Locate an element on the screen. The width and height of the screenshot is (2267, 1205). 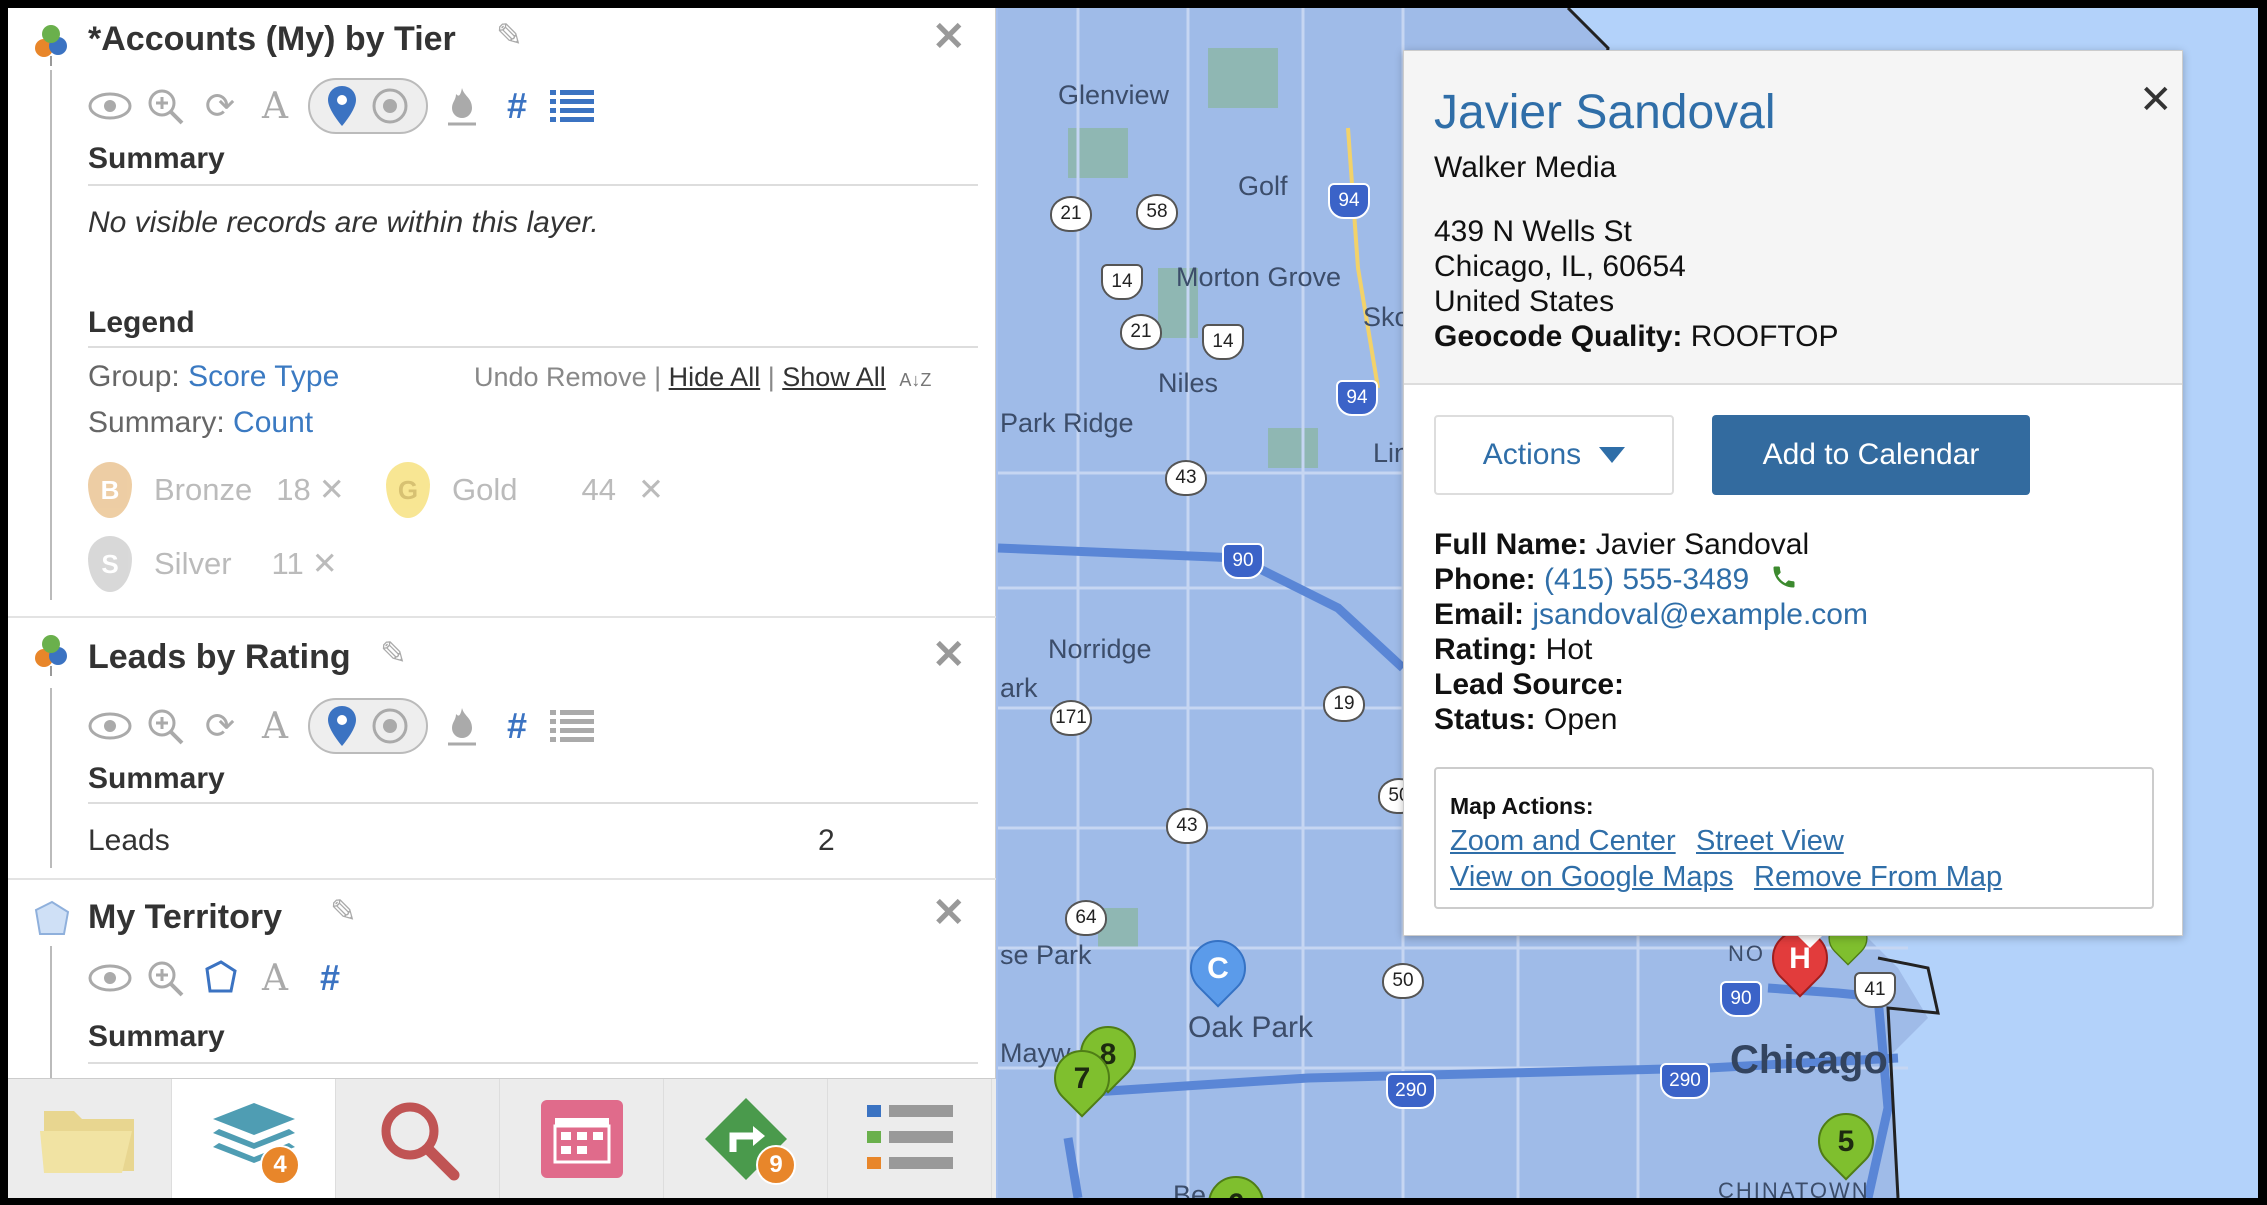
highway-shield: 94 is located at coordinates (1349, 201).